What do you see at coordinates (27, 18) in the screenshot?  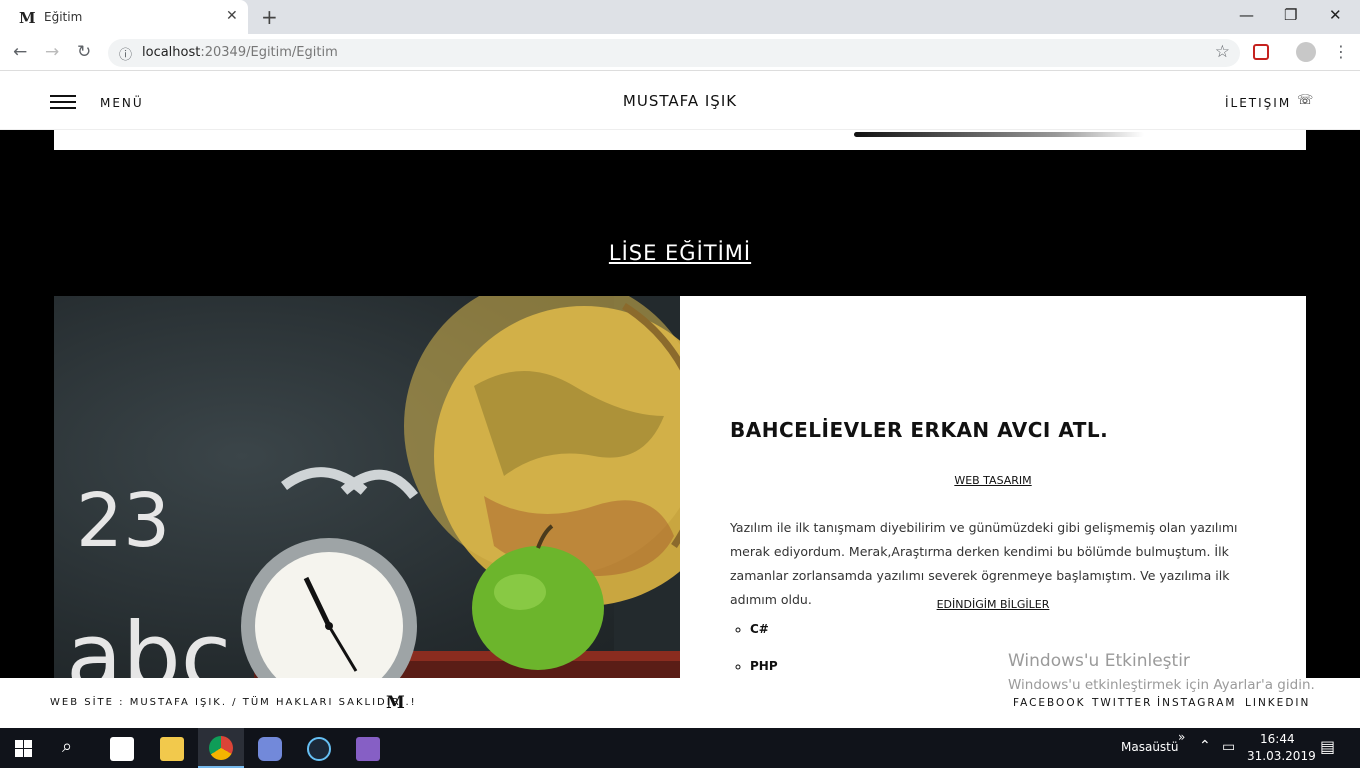 I see `site-favicon-icon: M` at bounding box center [27, 18].